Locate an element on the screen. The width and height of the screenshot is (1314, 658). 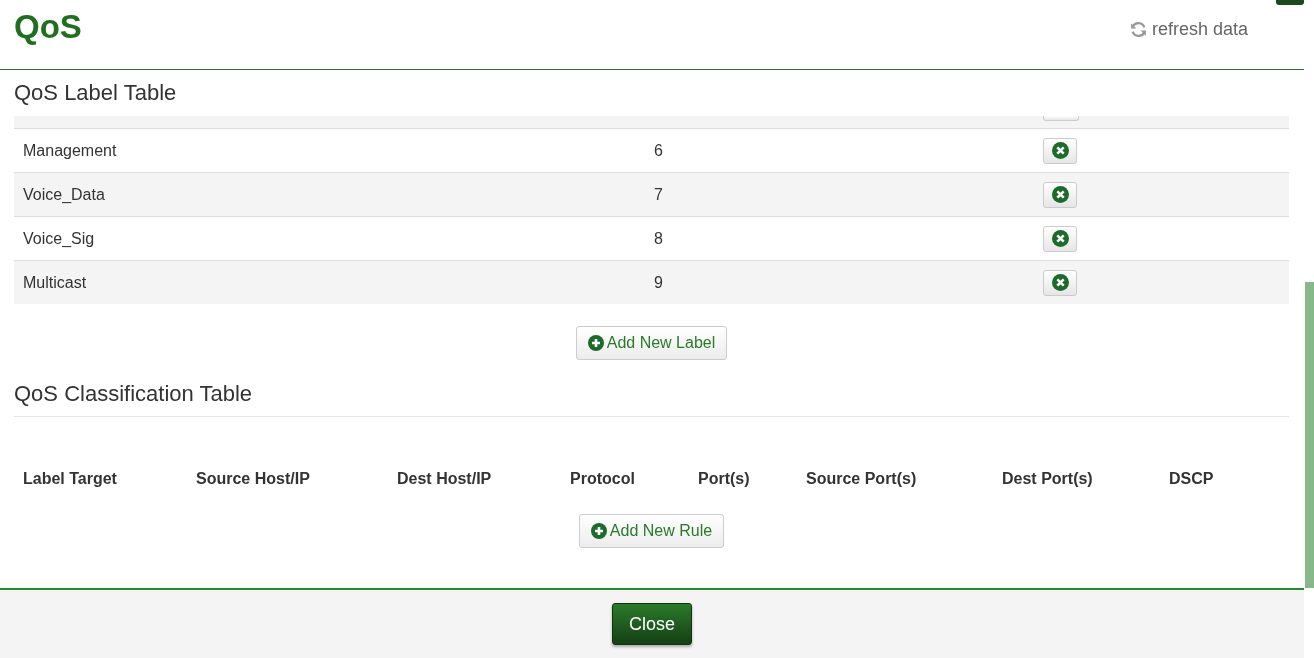
column-header: Port(s) is located at coordinates (724, 479).